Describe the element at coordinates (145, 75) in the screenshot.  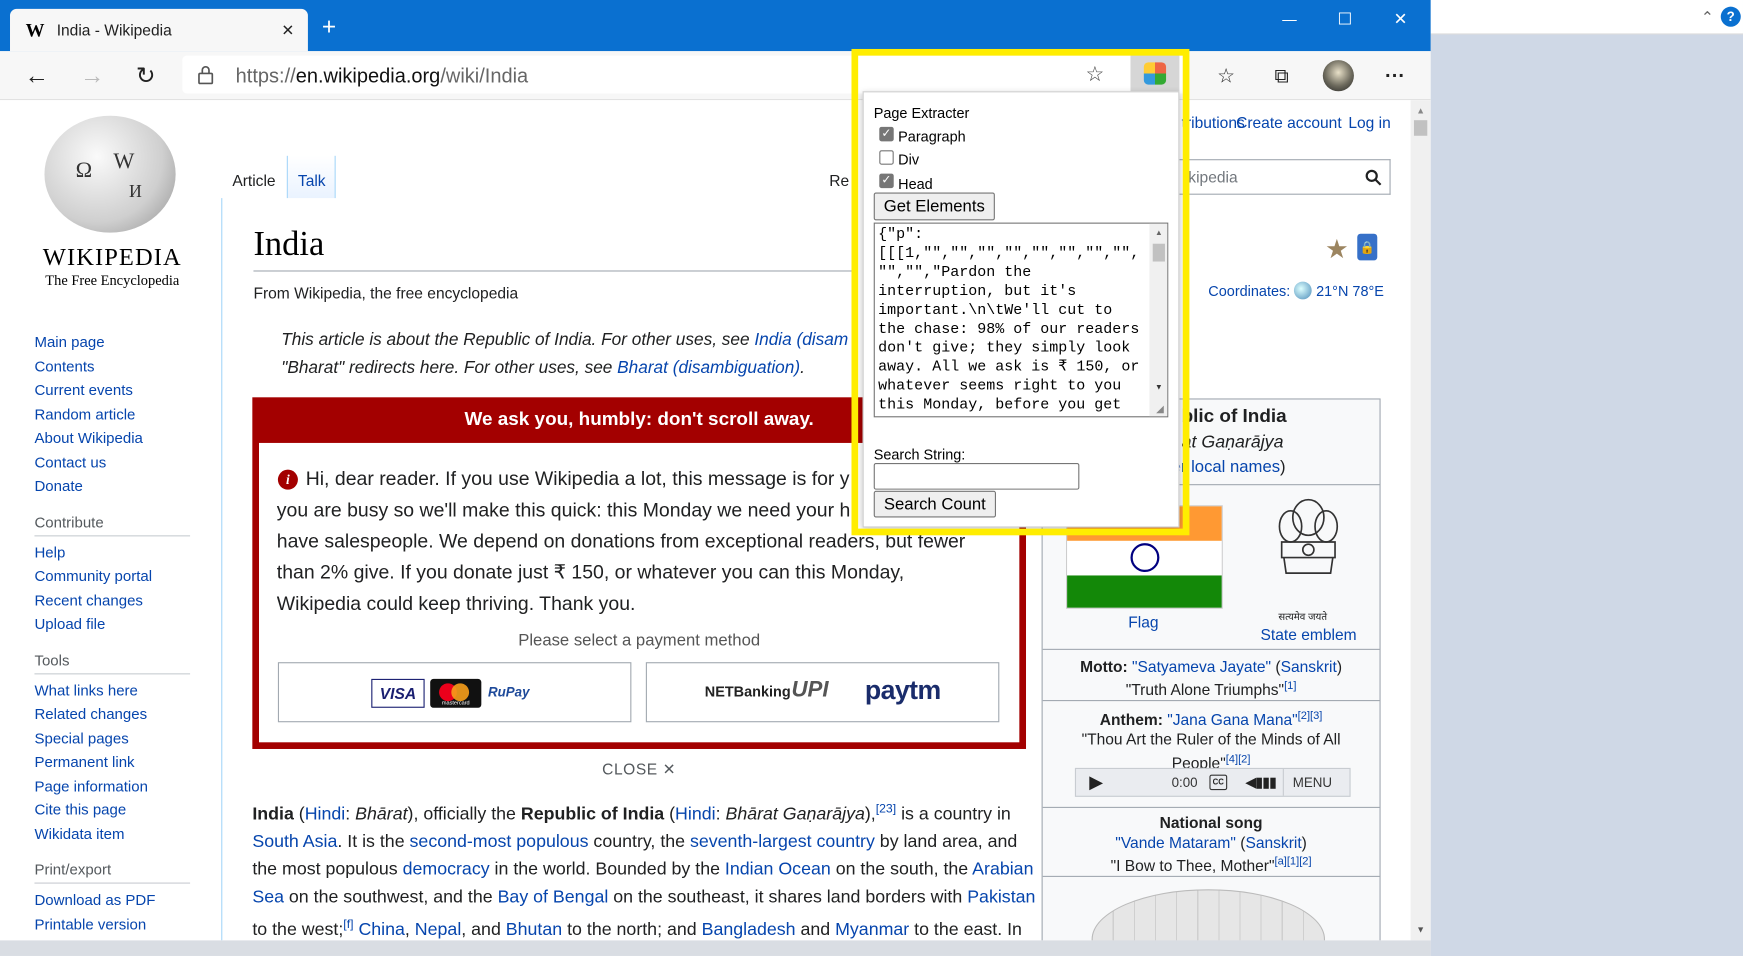
I see `refresh-icon: ↻` at that location.